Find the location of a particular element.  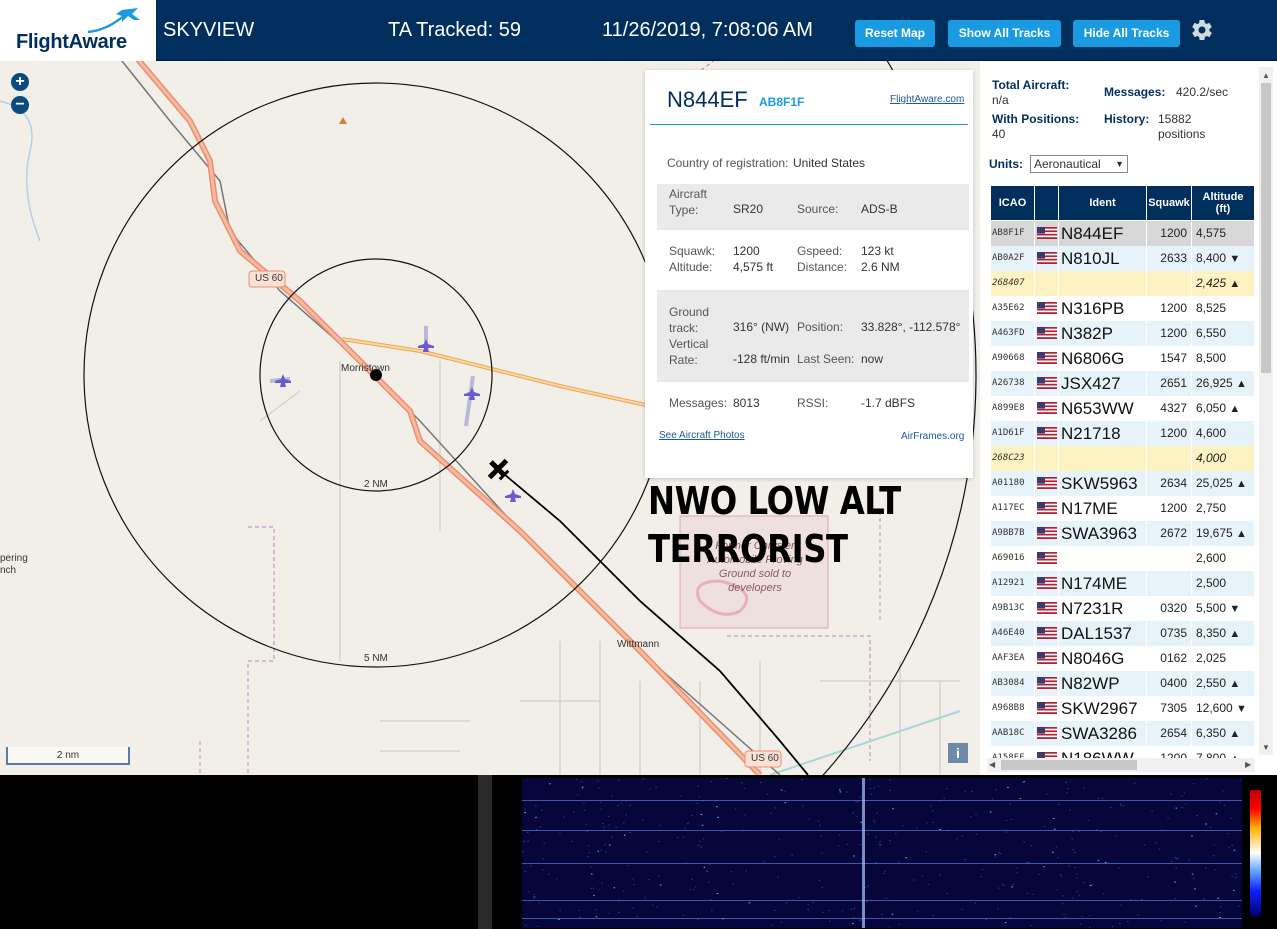

see-aircraft-photos-link: See Aircraft Photos is located at coordinates (702, 435).